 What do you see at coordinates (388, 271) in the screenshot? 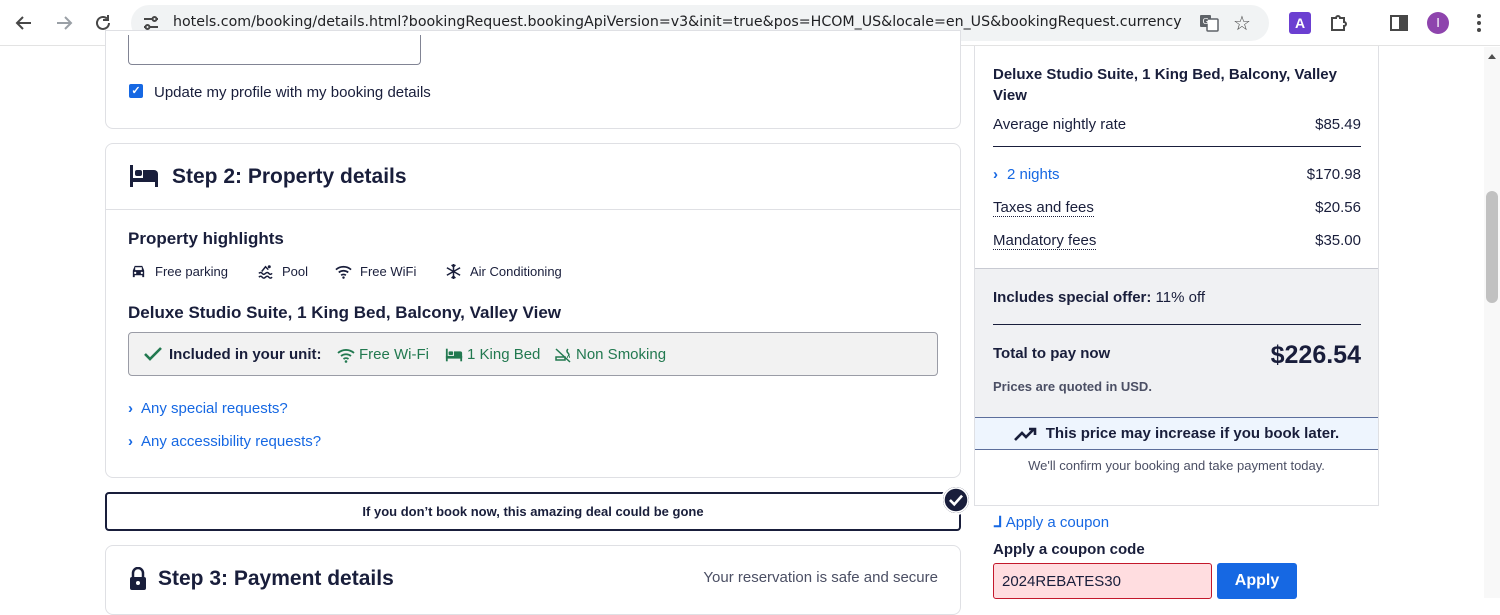
I see `amenity-label: Free WiFi` at bounding box center [388, 271].